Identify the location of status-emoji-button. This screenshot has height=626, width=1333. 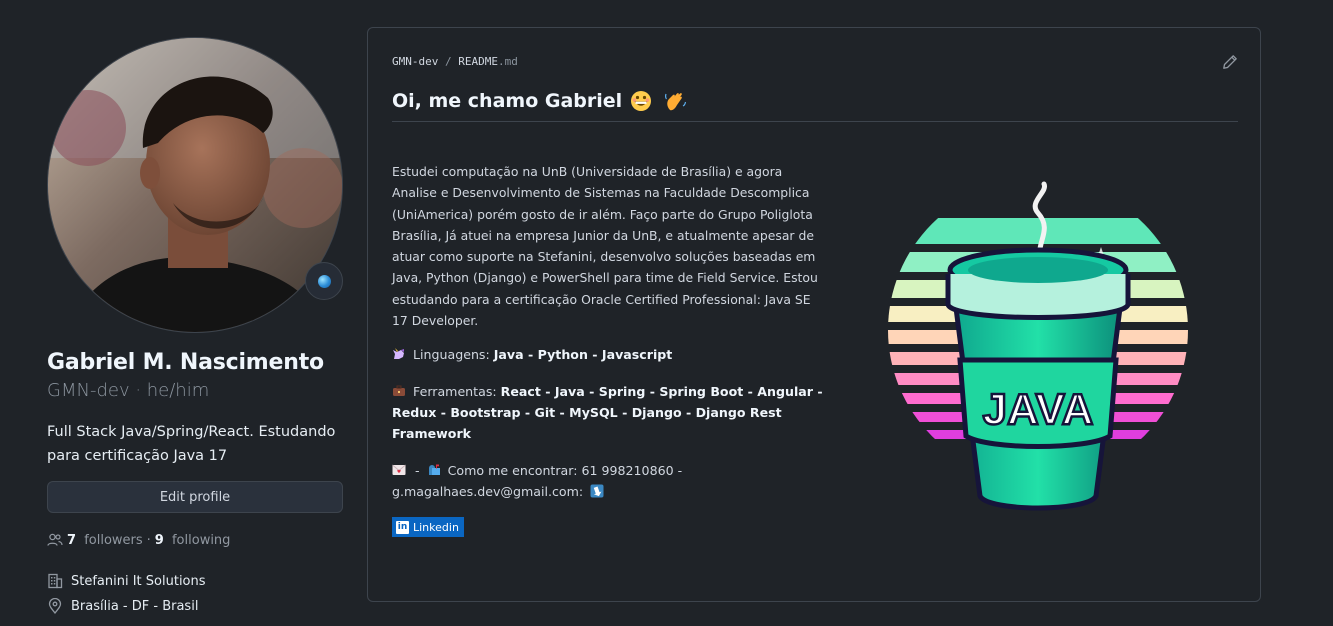
(324, 281).